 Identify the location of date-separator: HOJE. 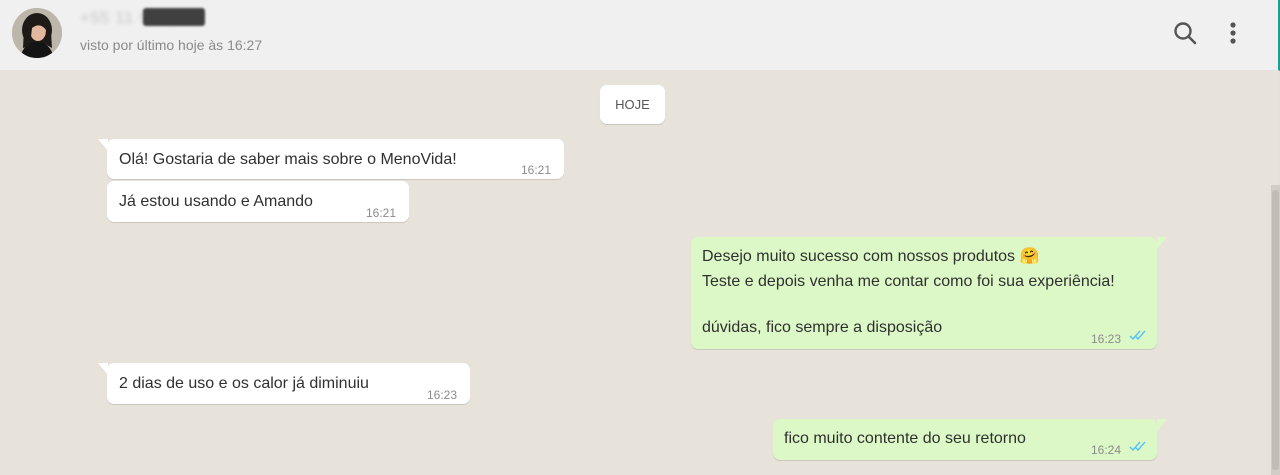
(632, 104).